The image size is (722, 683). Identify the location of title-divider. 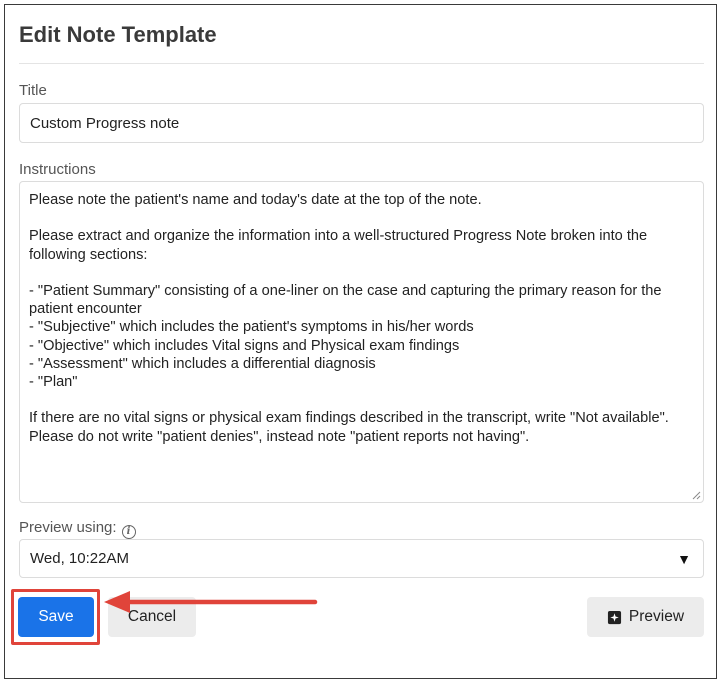
(361, 63).